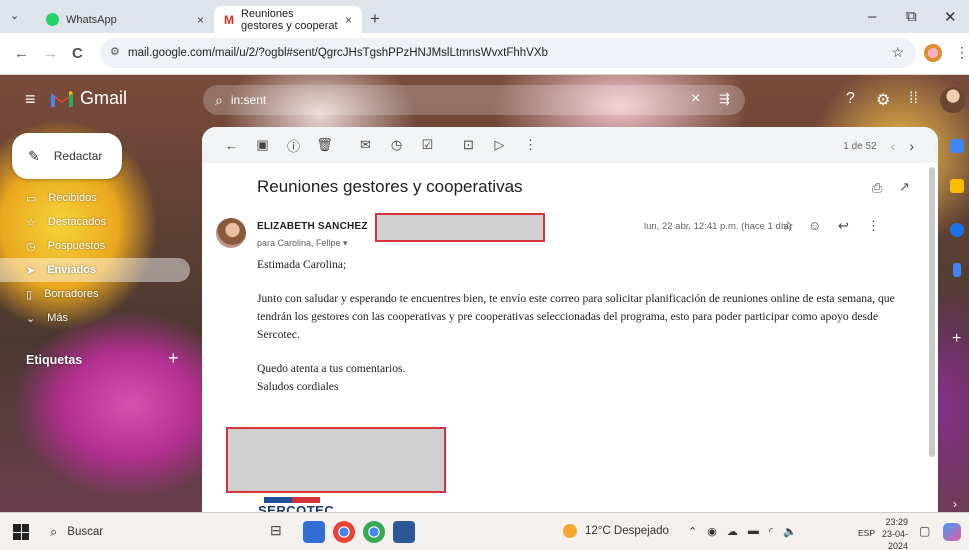  I want to click on gmail-logo: Gmail, so click(88, 98).